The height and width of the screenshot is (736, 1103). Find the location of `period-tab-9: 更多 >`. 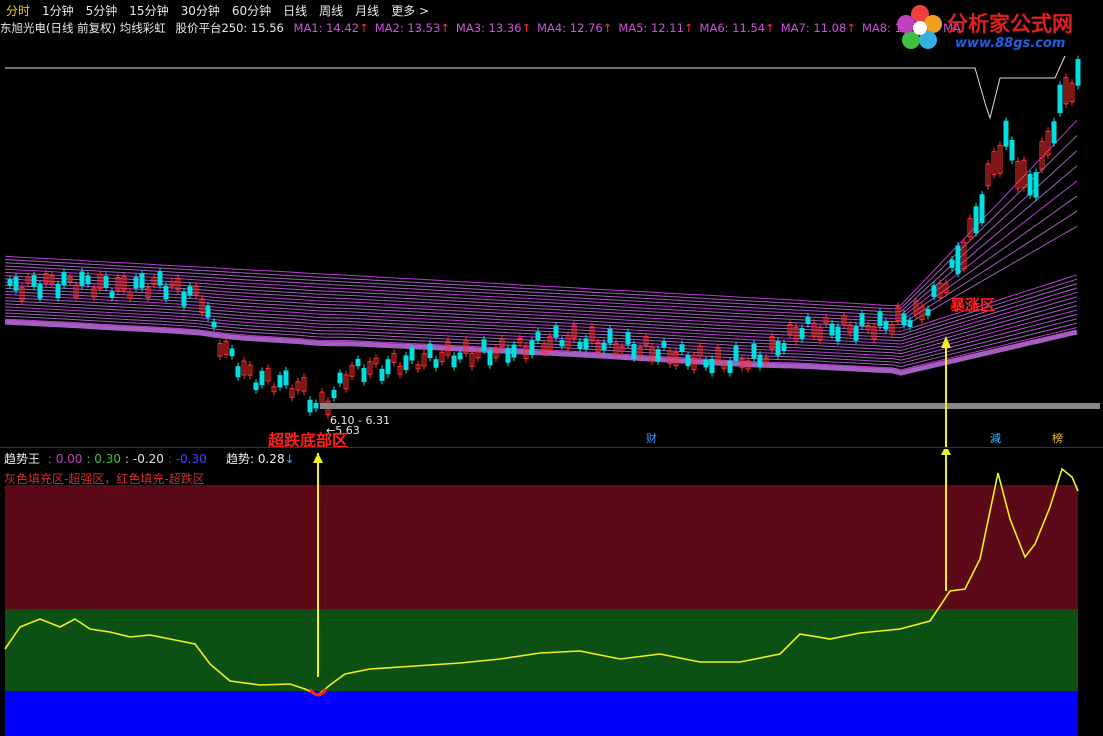

period-tab-9: 更多 > is located at coordinates (410, 10).